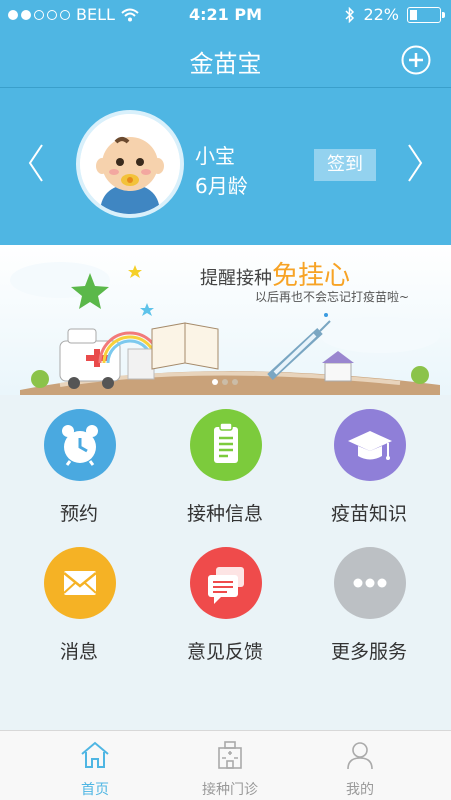  I want to click on tab-clinic: 接种门诊, so click(230, 765).